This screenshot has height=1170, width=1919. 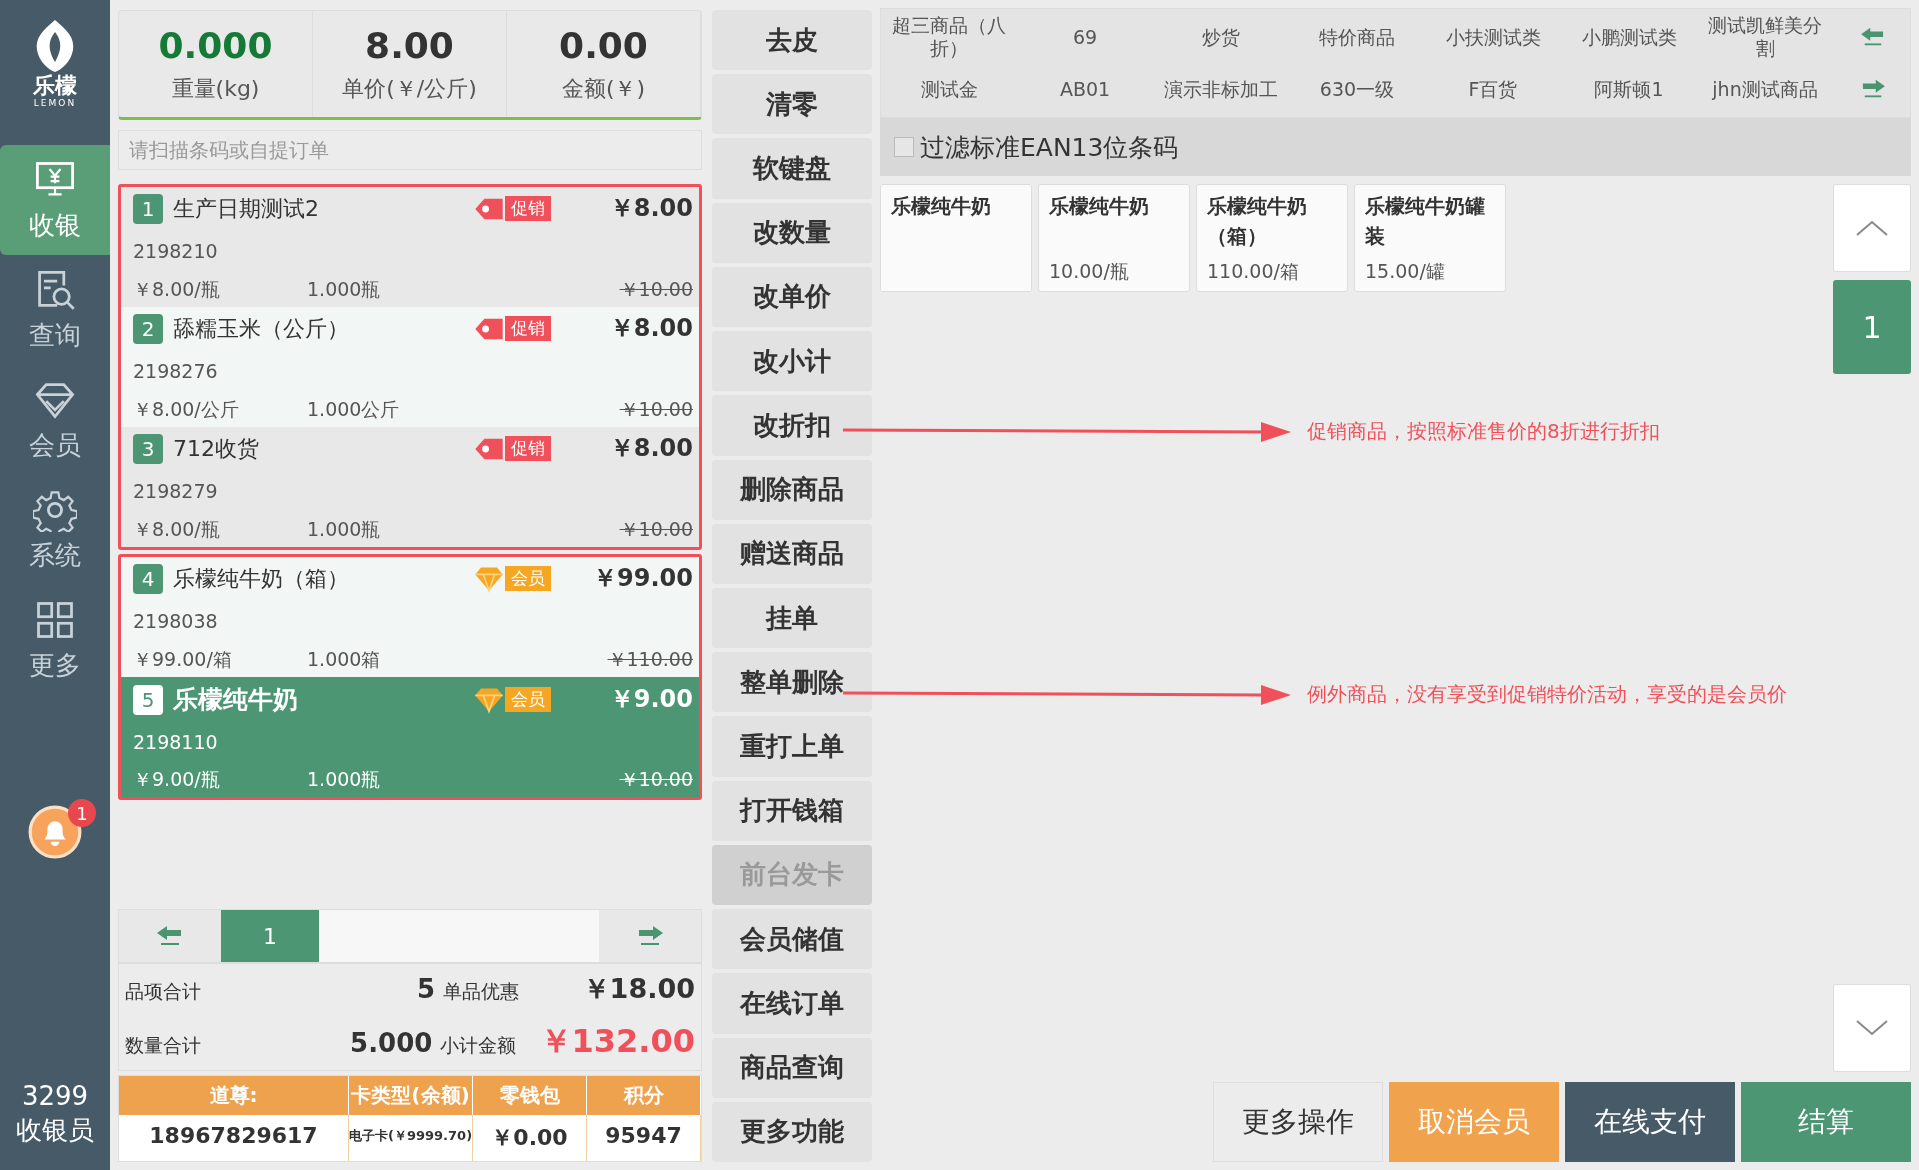 I want to click on category-item: 630一级, so click(x=1357, y=89).